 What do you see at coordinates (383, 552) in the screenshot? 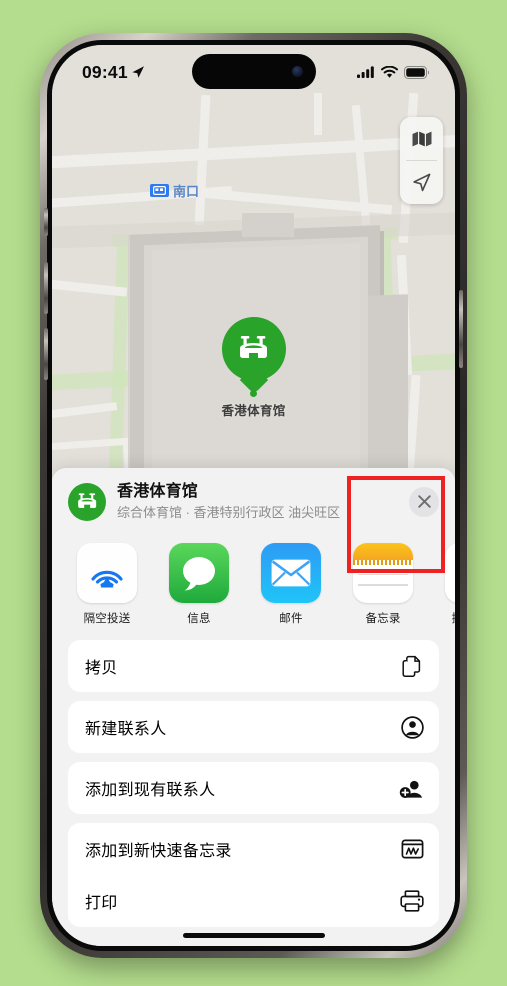
I see `notes-header-band` at bounding box center [383, 552].